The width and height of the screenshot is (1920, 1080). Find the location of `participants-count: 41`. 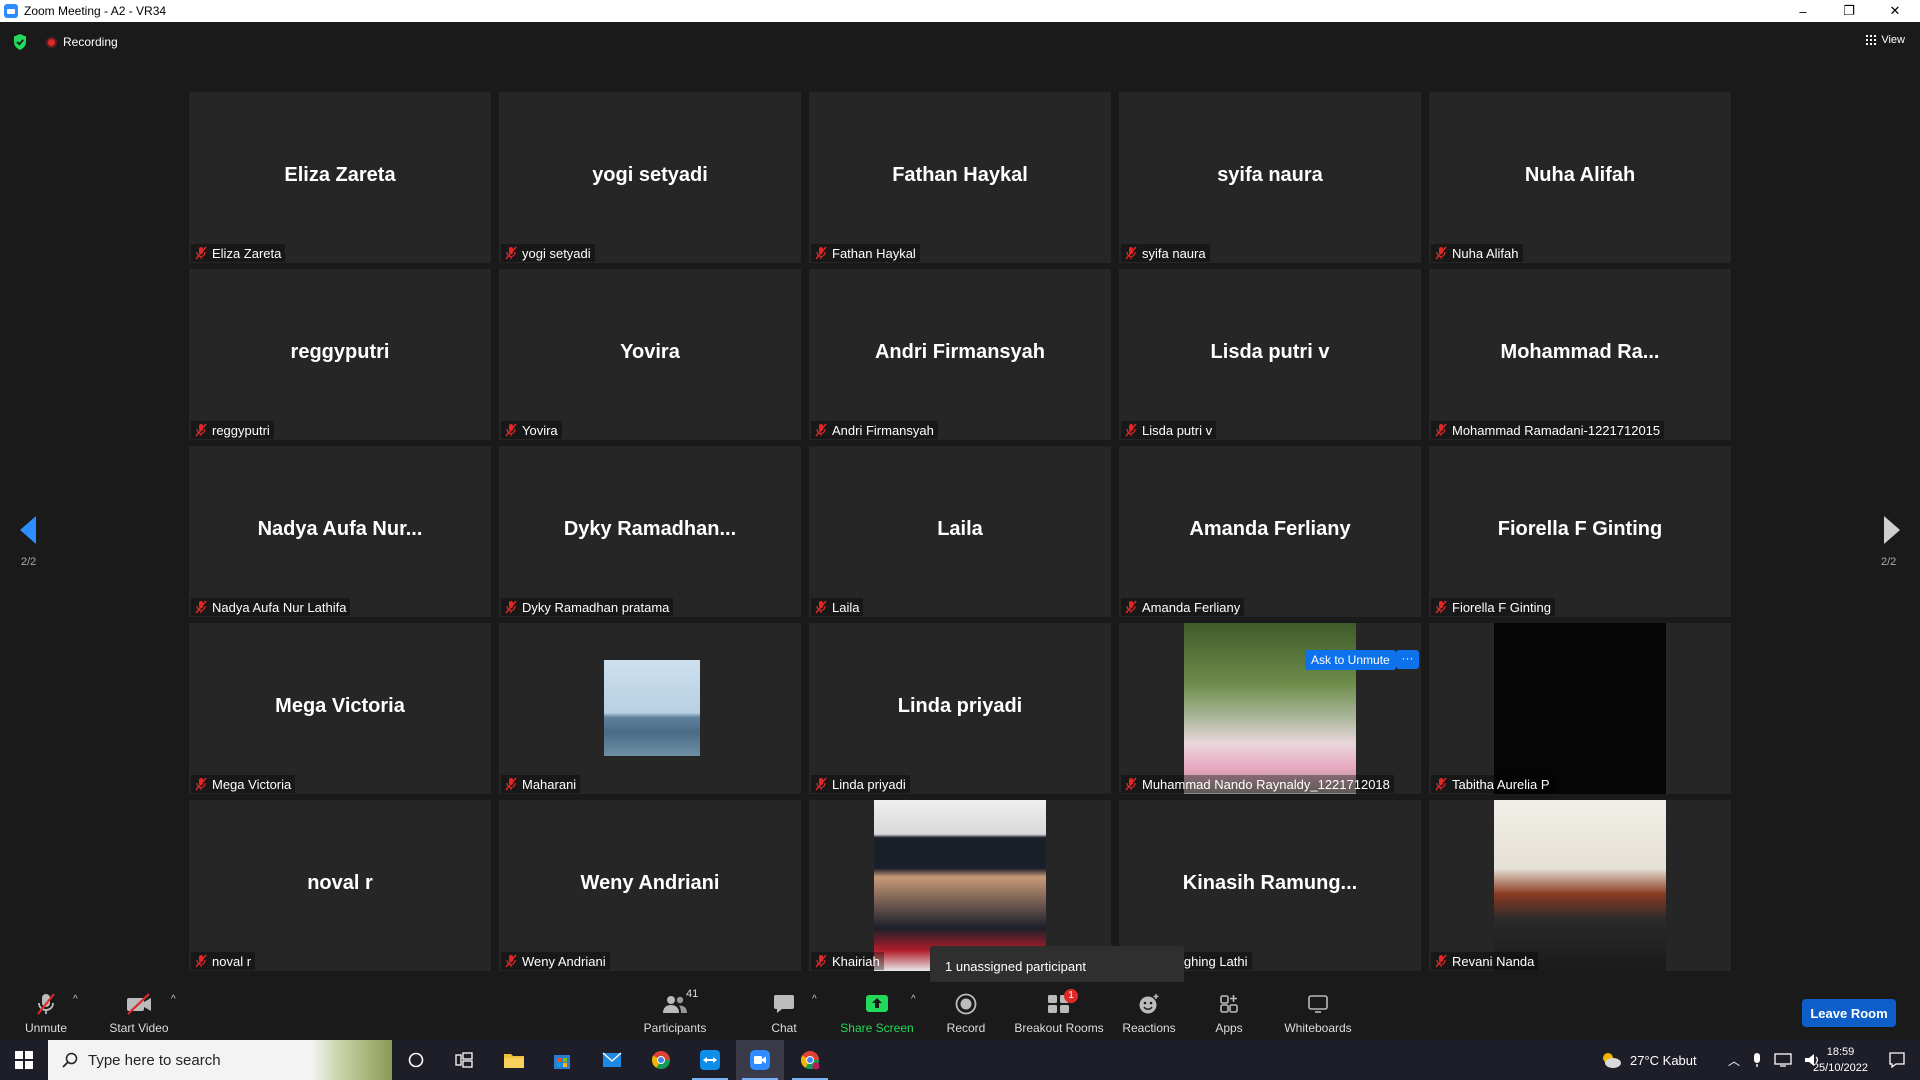

participants-count: 41 is located at coordinates (692, 994).